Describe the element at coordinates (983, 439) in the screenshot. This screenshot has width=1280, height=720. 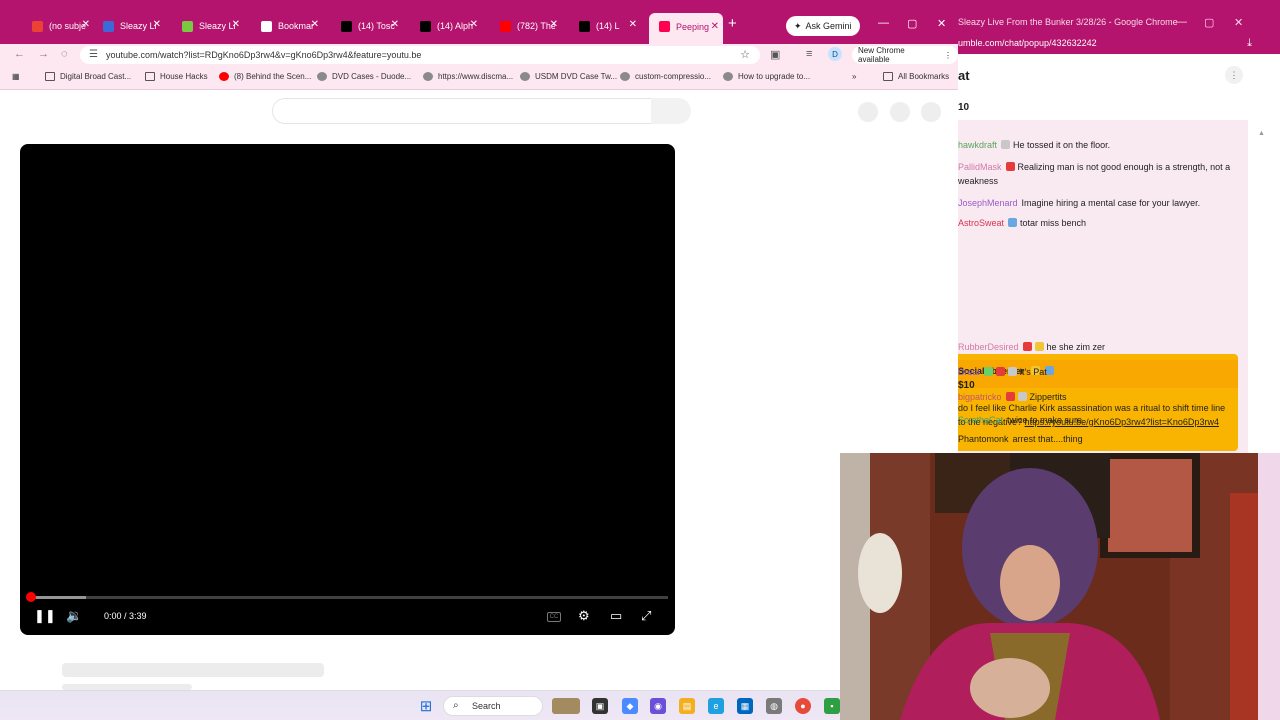
I see `chat-username: Phantomonk` at that location.